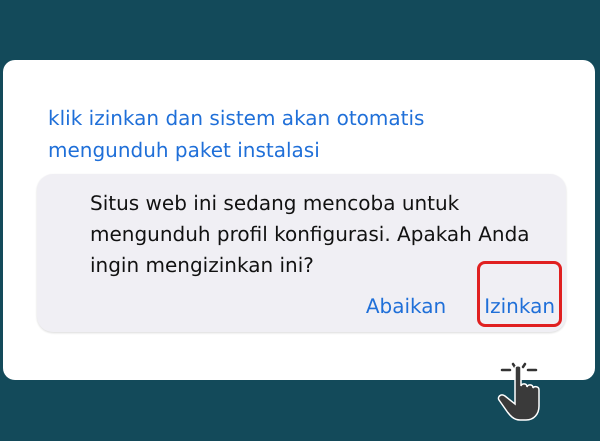  Describe the element at coordinates (237, 134) in the screenshot. I see `instruction-text: klik izinkan dan sistem akan otomatis mengunduh paket instalasi` at that location.